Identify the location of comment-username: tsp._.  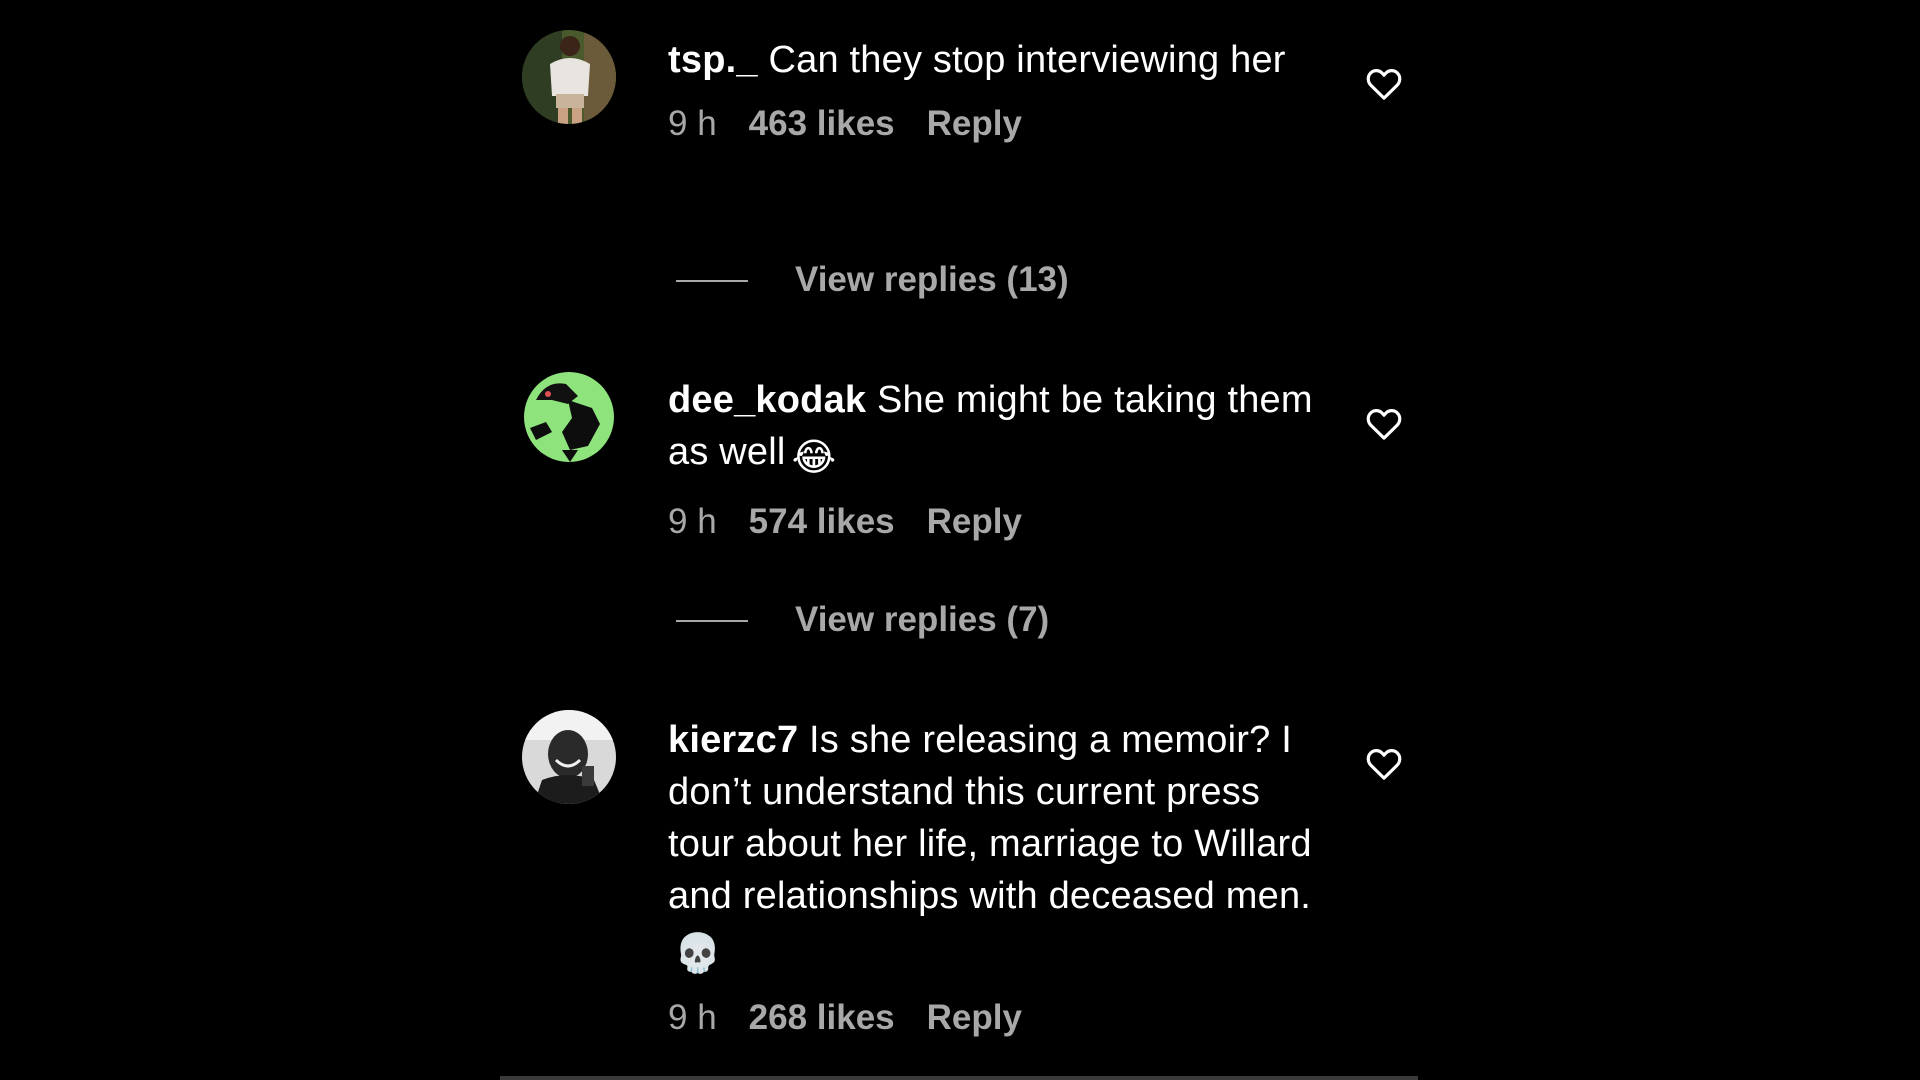
(713, 60).